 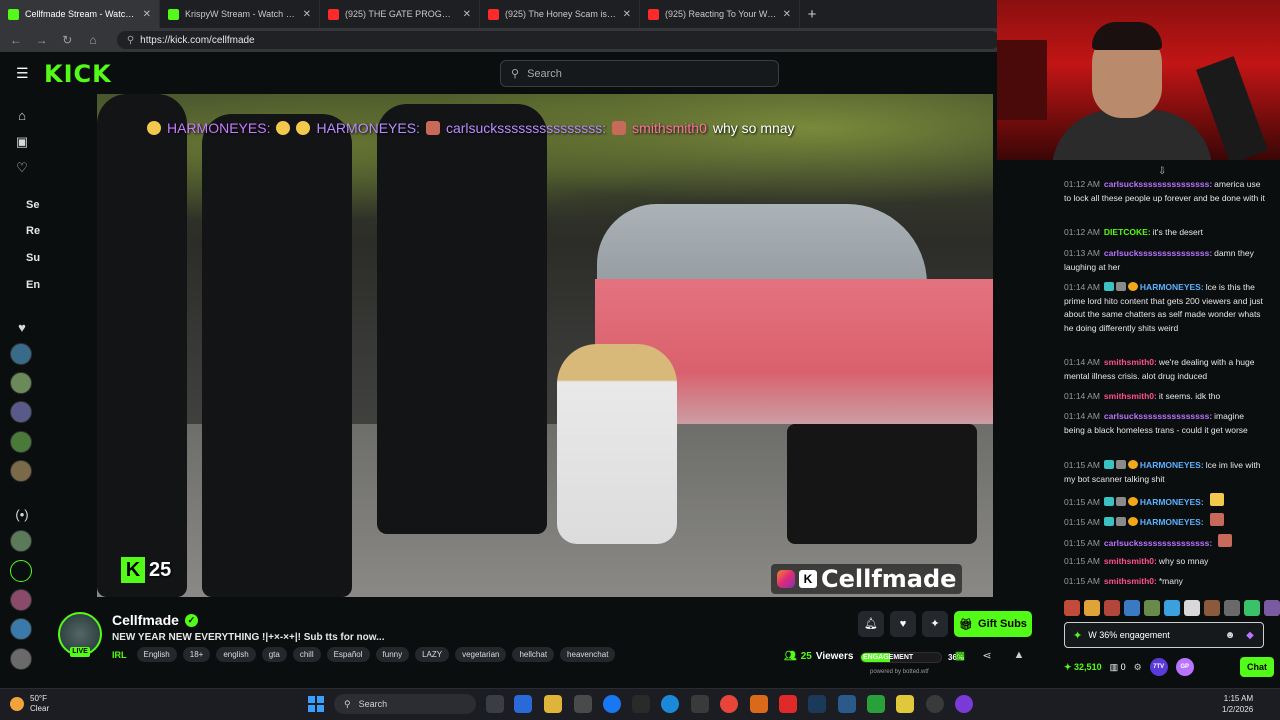 What do you see at coordinates (196, 654) in the screenshot?
I see `tag: 18+` at bounding box center [196, 654].